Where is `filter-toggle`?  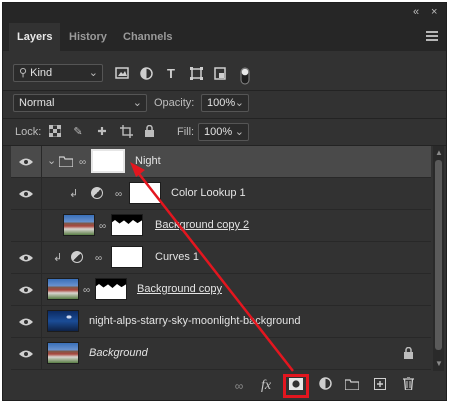
filter-toggle is located at coordinates (245, 76).